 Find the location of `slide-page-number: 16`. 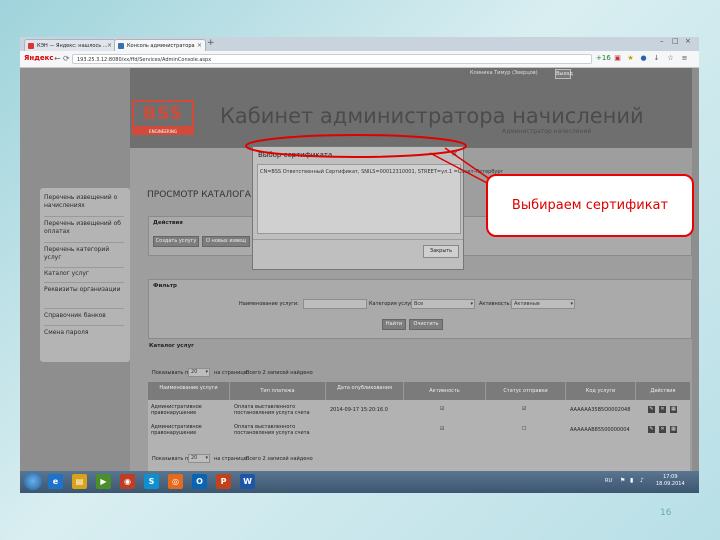

slide-page-number: 16 is located at coordinates (666, 513).